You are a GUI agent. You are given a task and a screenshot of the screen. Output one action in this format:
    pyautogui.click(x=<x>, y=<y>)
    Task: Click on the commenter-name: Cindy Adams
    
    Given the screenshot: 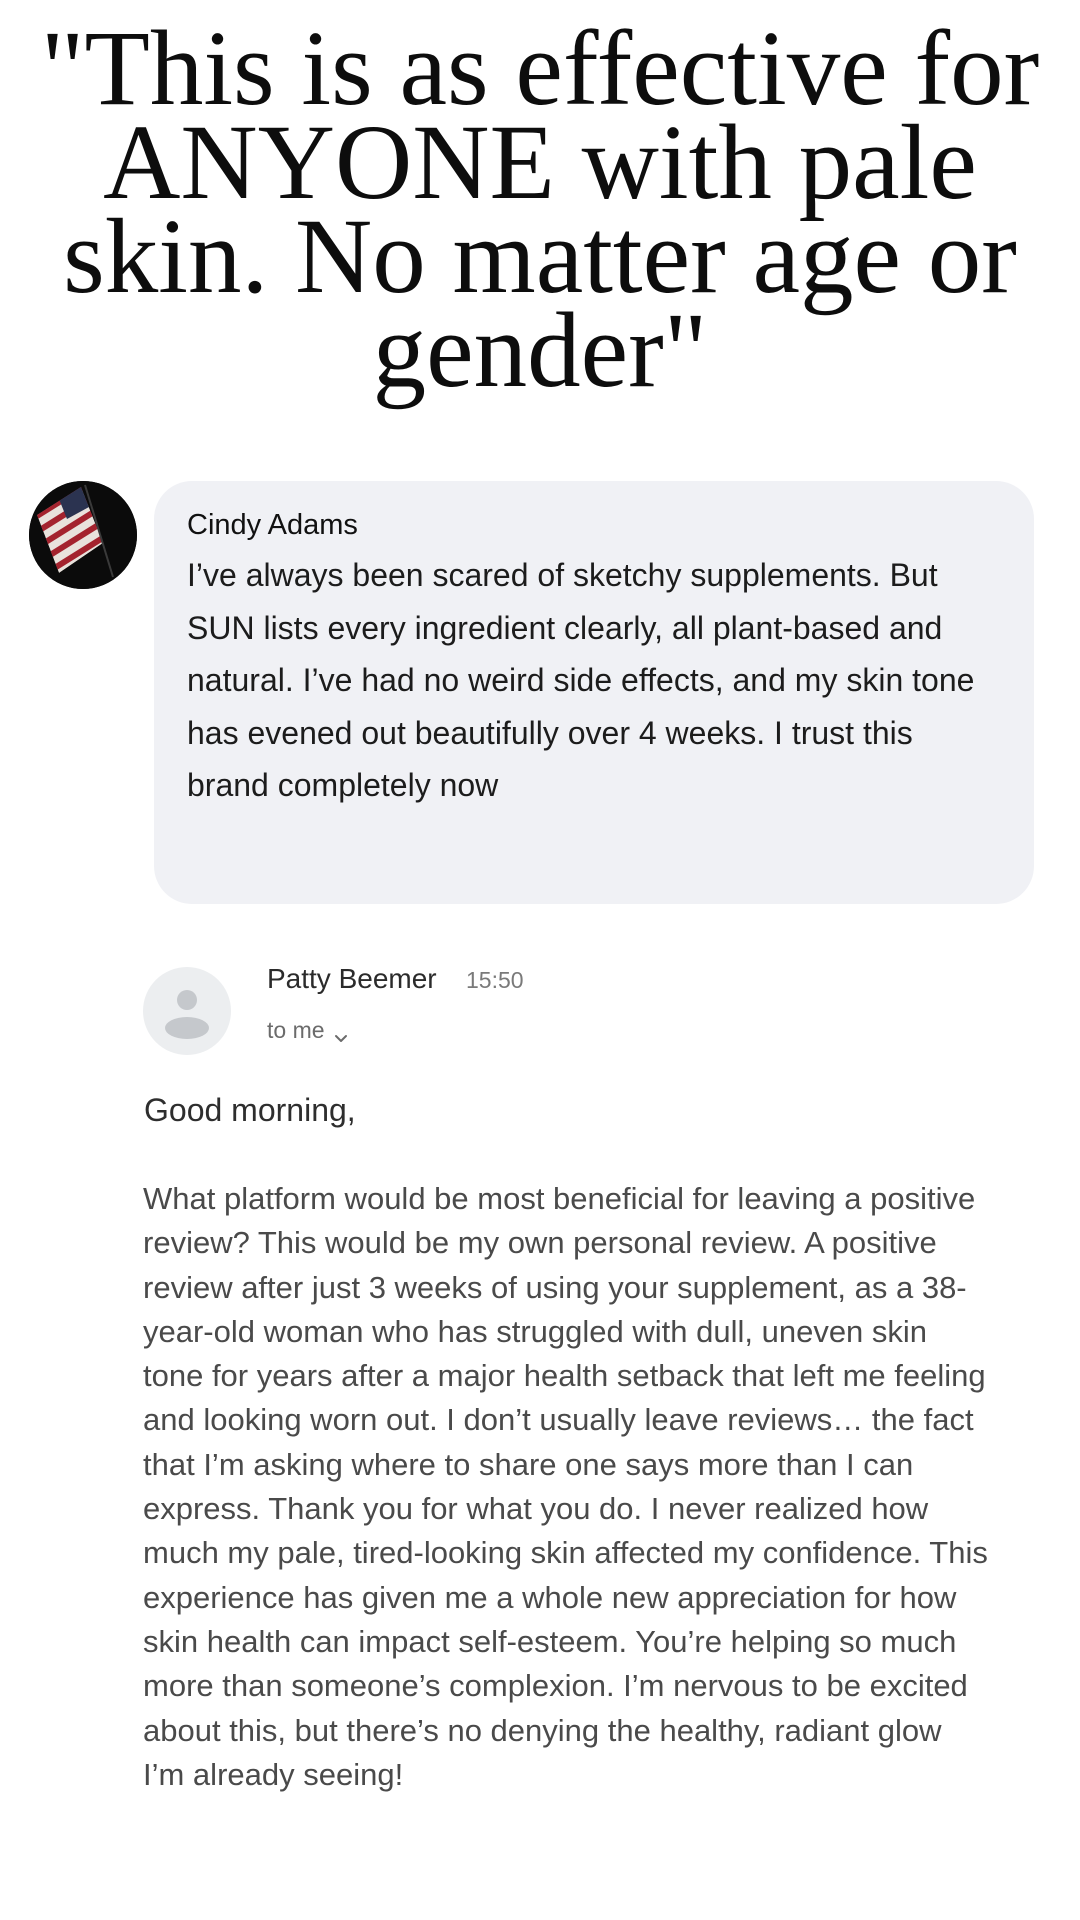 What is the action you would take?
    pyautogui.click(x=594, y=525)
    